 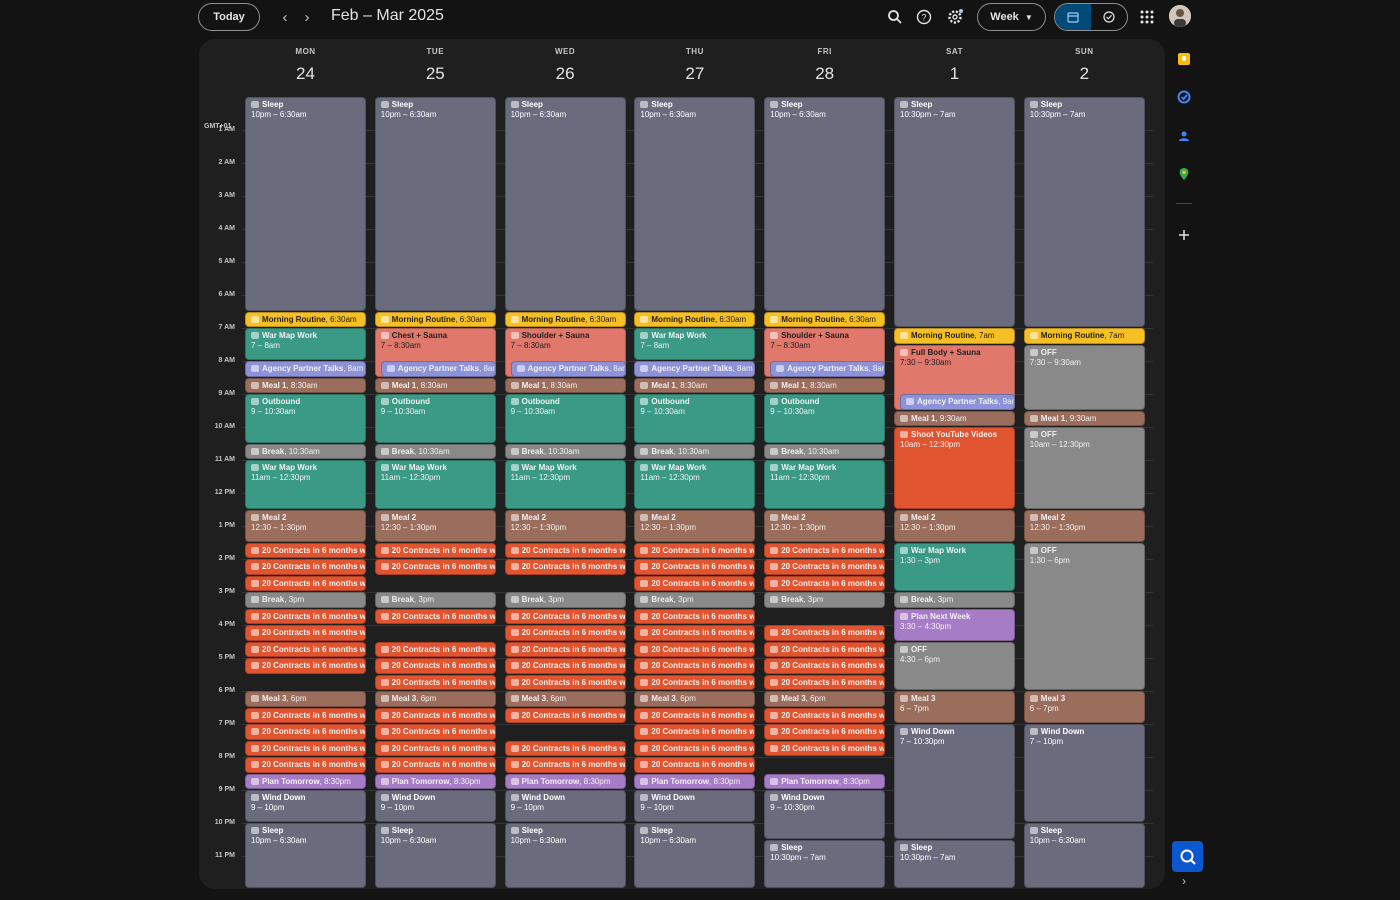 I want to click on add-icon, so click(x=1184, y=235).